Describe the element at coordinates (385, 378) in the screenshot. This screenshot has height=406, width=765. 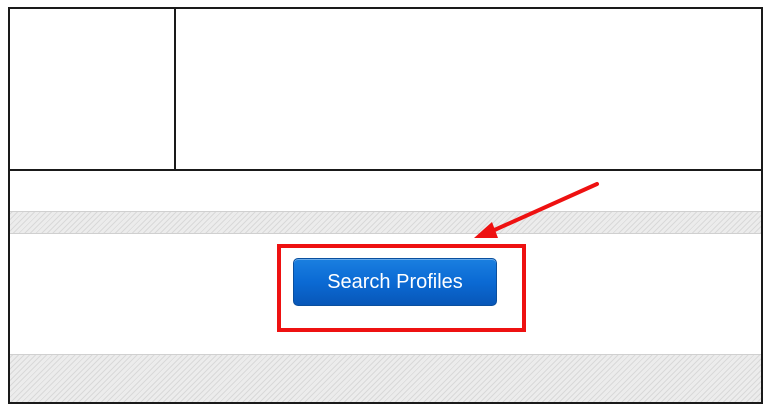
I see `hatched-separator-bottom` at that location.